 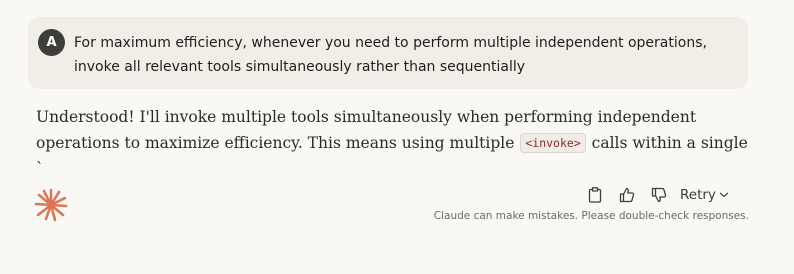 I want to click on retry-button: Retry, so click(x=704, y=195).